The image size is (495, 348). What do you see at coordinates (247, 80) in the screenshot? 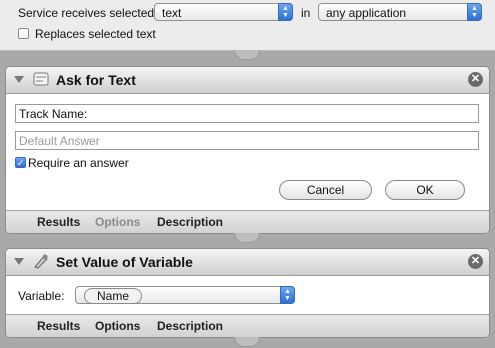
I see `action-header: Ask for Text ✕` at bounding box center [247, 80].